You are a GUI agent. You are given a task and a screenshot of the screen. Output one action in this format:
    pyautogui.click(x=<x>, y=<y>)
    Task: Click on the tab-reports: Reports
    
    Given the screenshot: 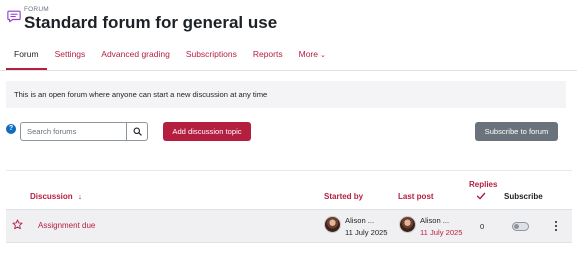 What is the action you would take?
    pyautogui.click(x=268, y=57)
    